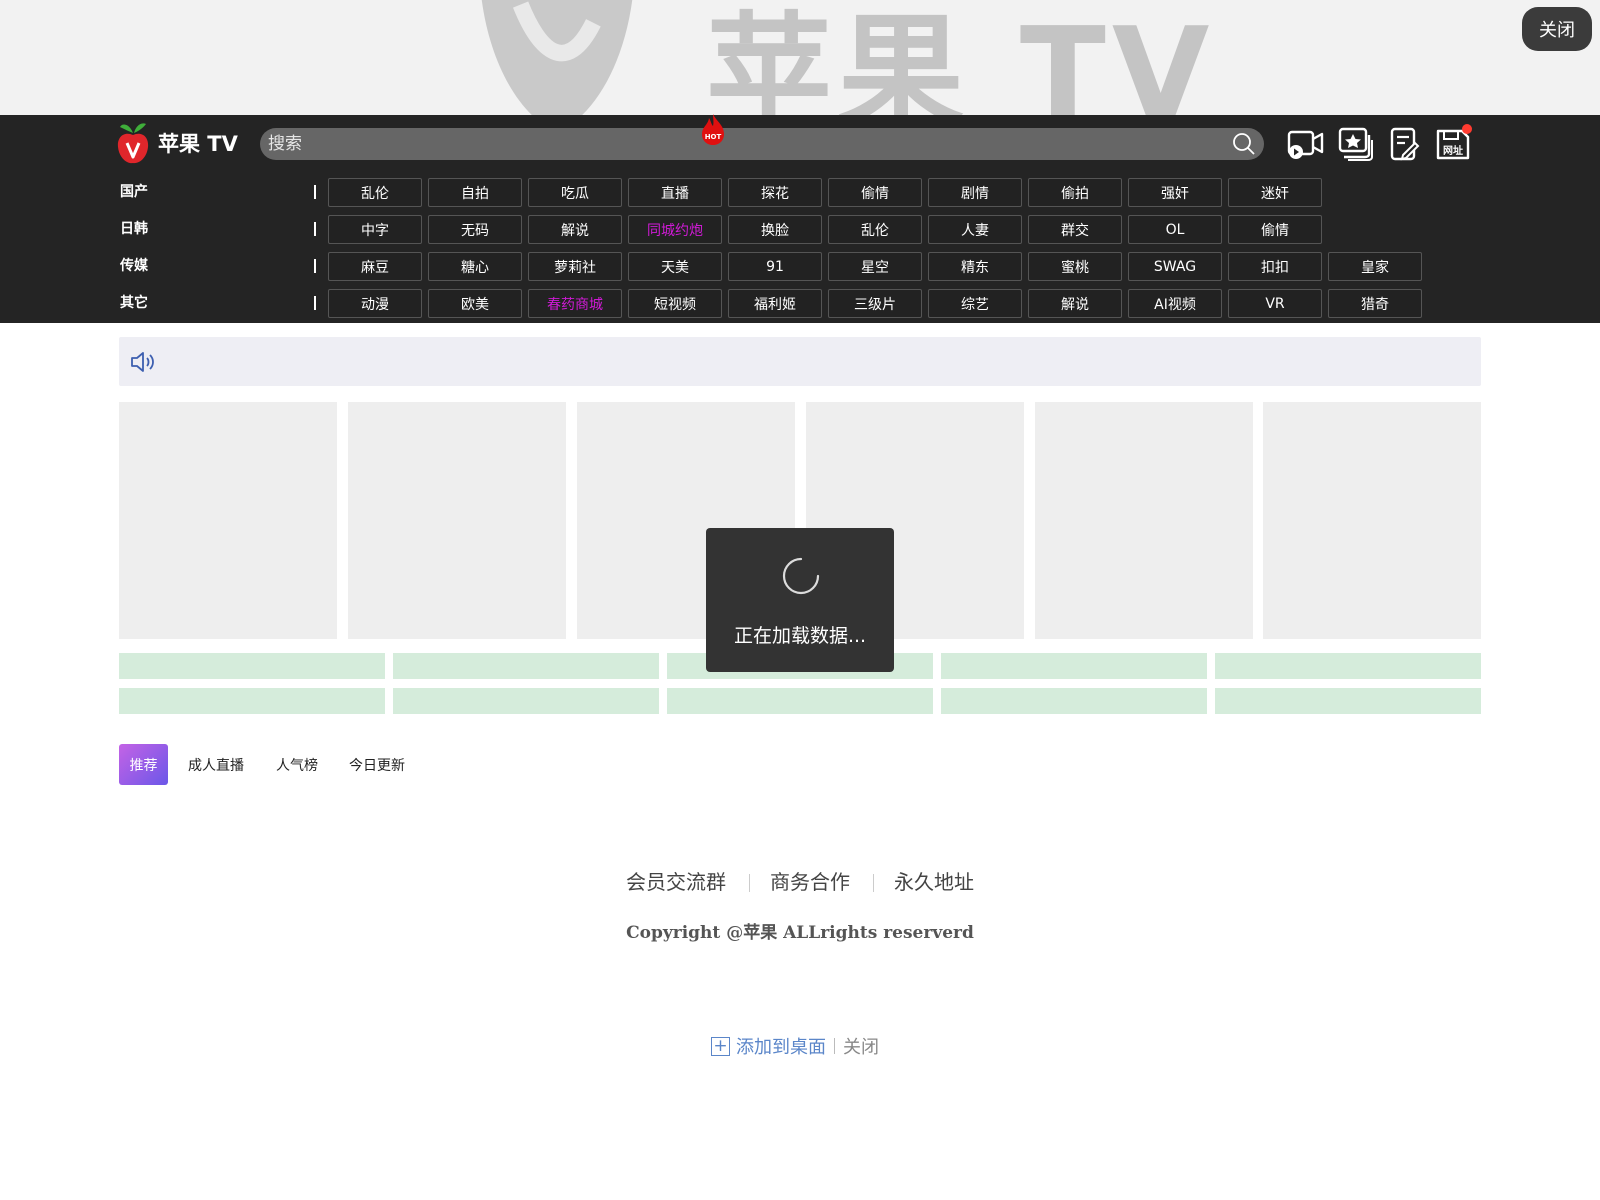 Image resolution: width=1600 pixels, height=1200 pixels. Describe the element at coordinates (781, 1046) in the screenshot. I see `add-to-desktop-link: 添加到桌面` at that location.